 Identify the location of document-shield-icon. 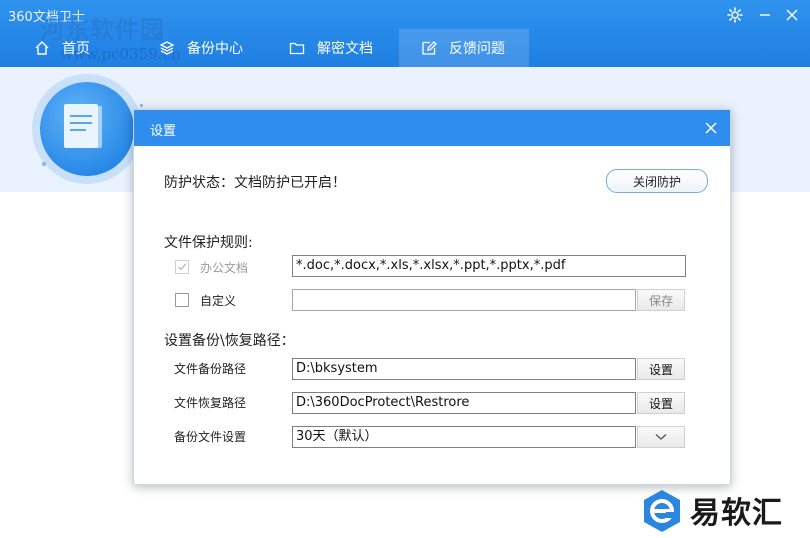
(87, 129).